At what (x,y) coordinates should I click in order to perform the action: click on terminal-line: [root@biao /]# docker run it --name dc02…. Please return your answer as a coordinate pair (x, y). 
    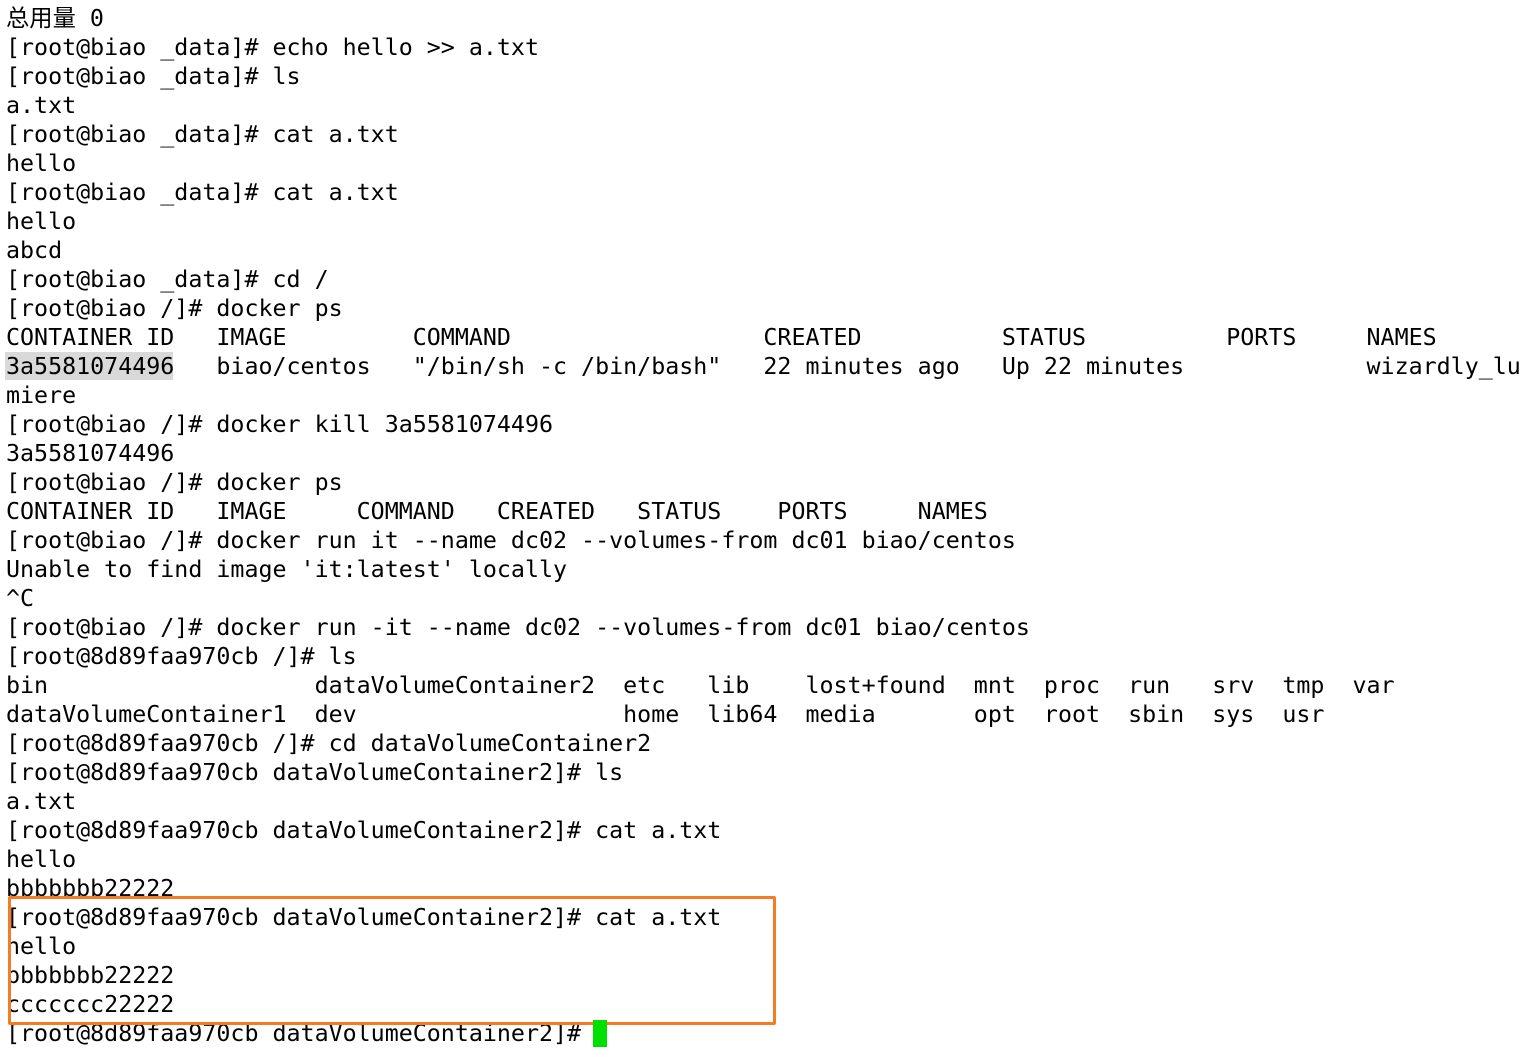
    Looking at the image, I should click on (511, 540).